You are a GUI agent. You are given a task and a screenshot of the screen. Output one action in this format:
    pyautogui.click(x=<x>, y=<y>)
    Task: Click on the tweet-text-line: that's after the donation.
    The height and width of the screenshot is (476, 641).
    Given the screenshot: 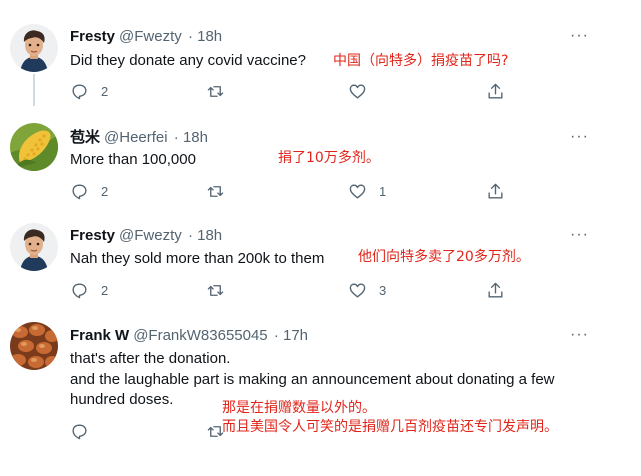 What is the action you would take?
    pyautogui.click(x=150, y=358)
    